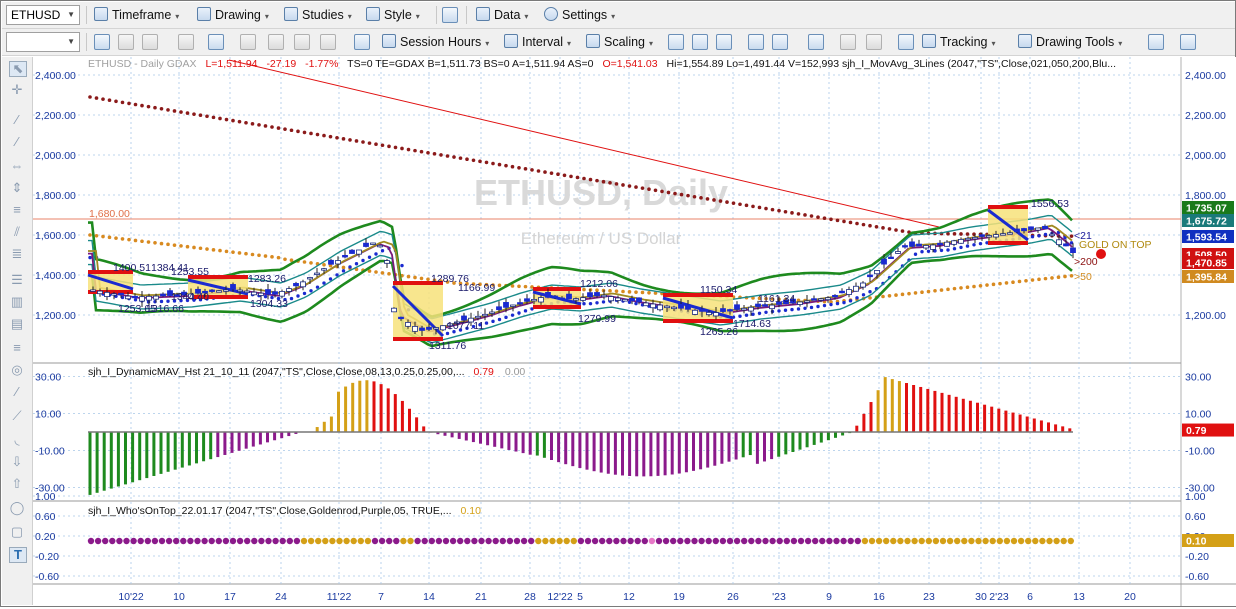 Image resolution: width=1236 pixels, height=609 pixels. What do you see at coordinates (276, 42) in the screenshot?
I see `image-alt-icon` at bounding box center [276, 42].